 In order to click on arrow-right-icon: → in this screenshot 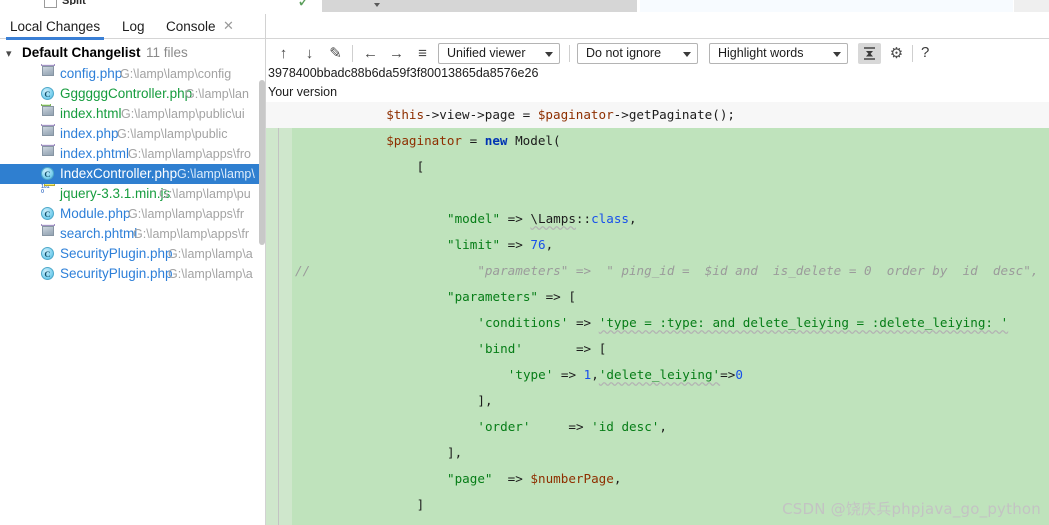, I will do `click(396, 53)`.